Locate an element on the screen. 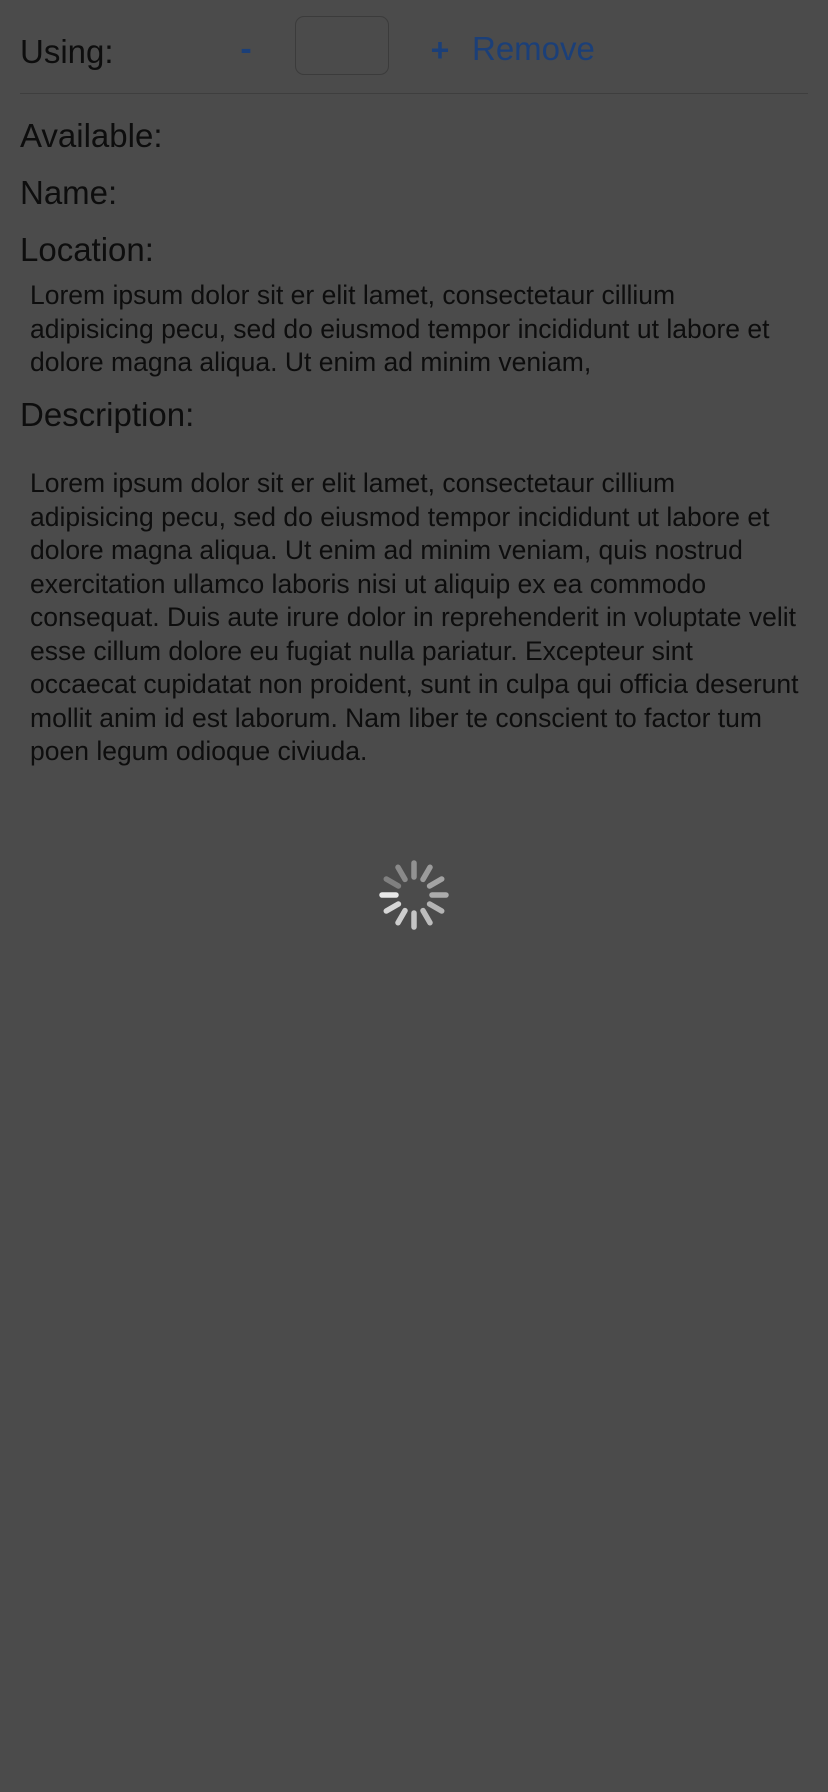  remove-button: Remove is located at coordinates (533, 48).